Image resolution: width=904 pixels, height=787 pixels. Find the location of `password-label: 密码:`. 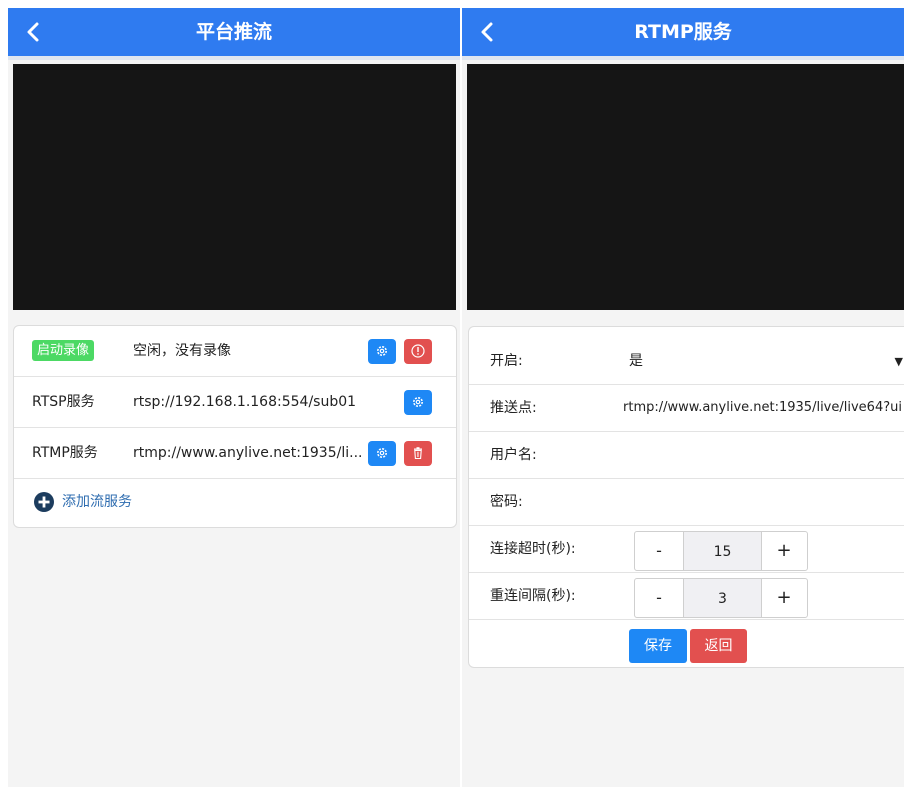

password-label: 密码: is located at coordinates (506, 502).